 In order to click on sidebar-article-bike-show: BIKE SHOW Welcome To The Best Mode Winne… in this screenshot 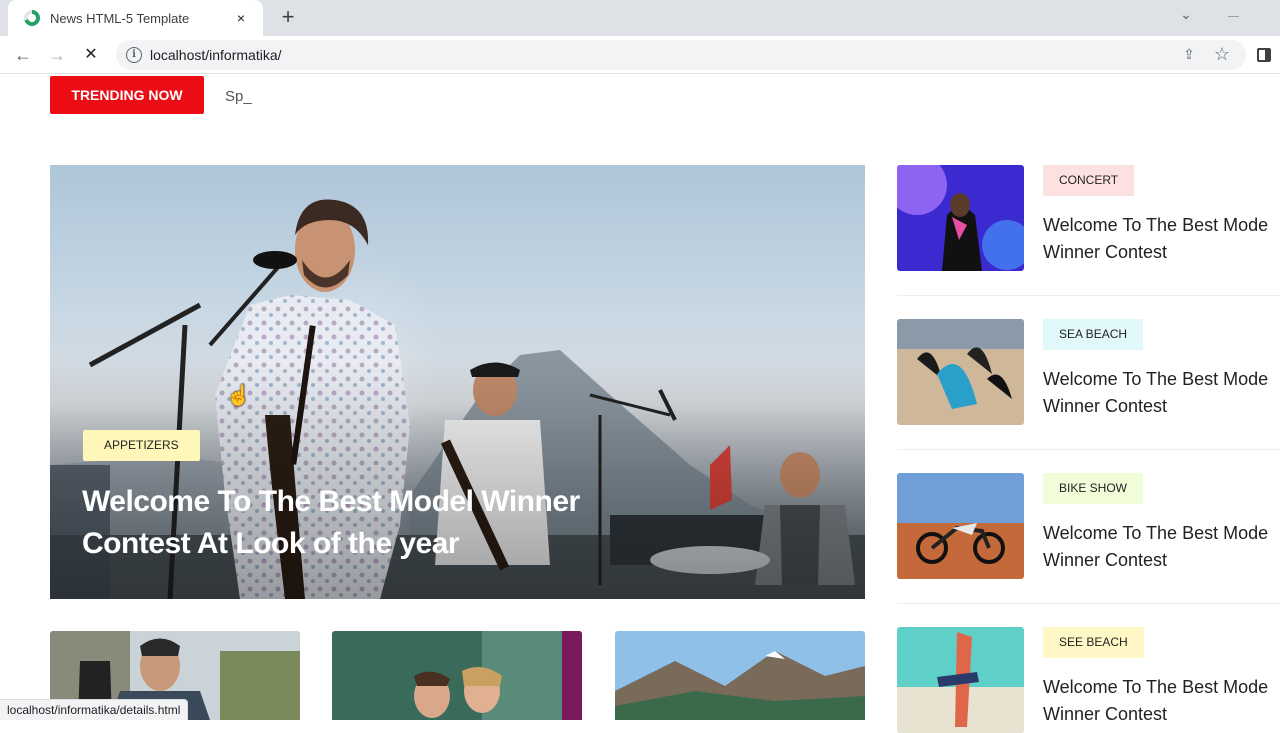, I will do `click(1088, 526)`.